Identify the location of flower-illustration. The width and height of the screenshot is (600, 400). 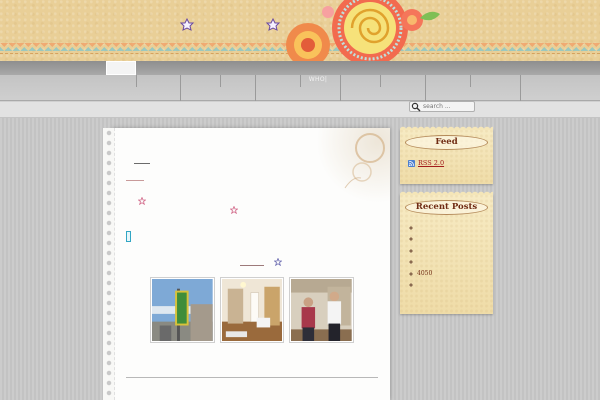
(363, 30).